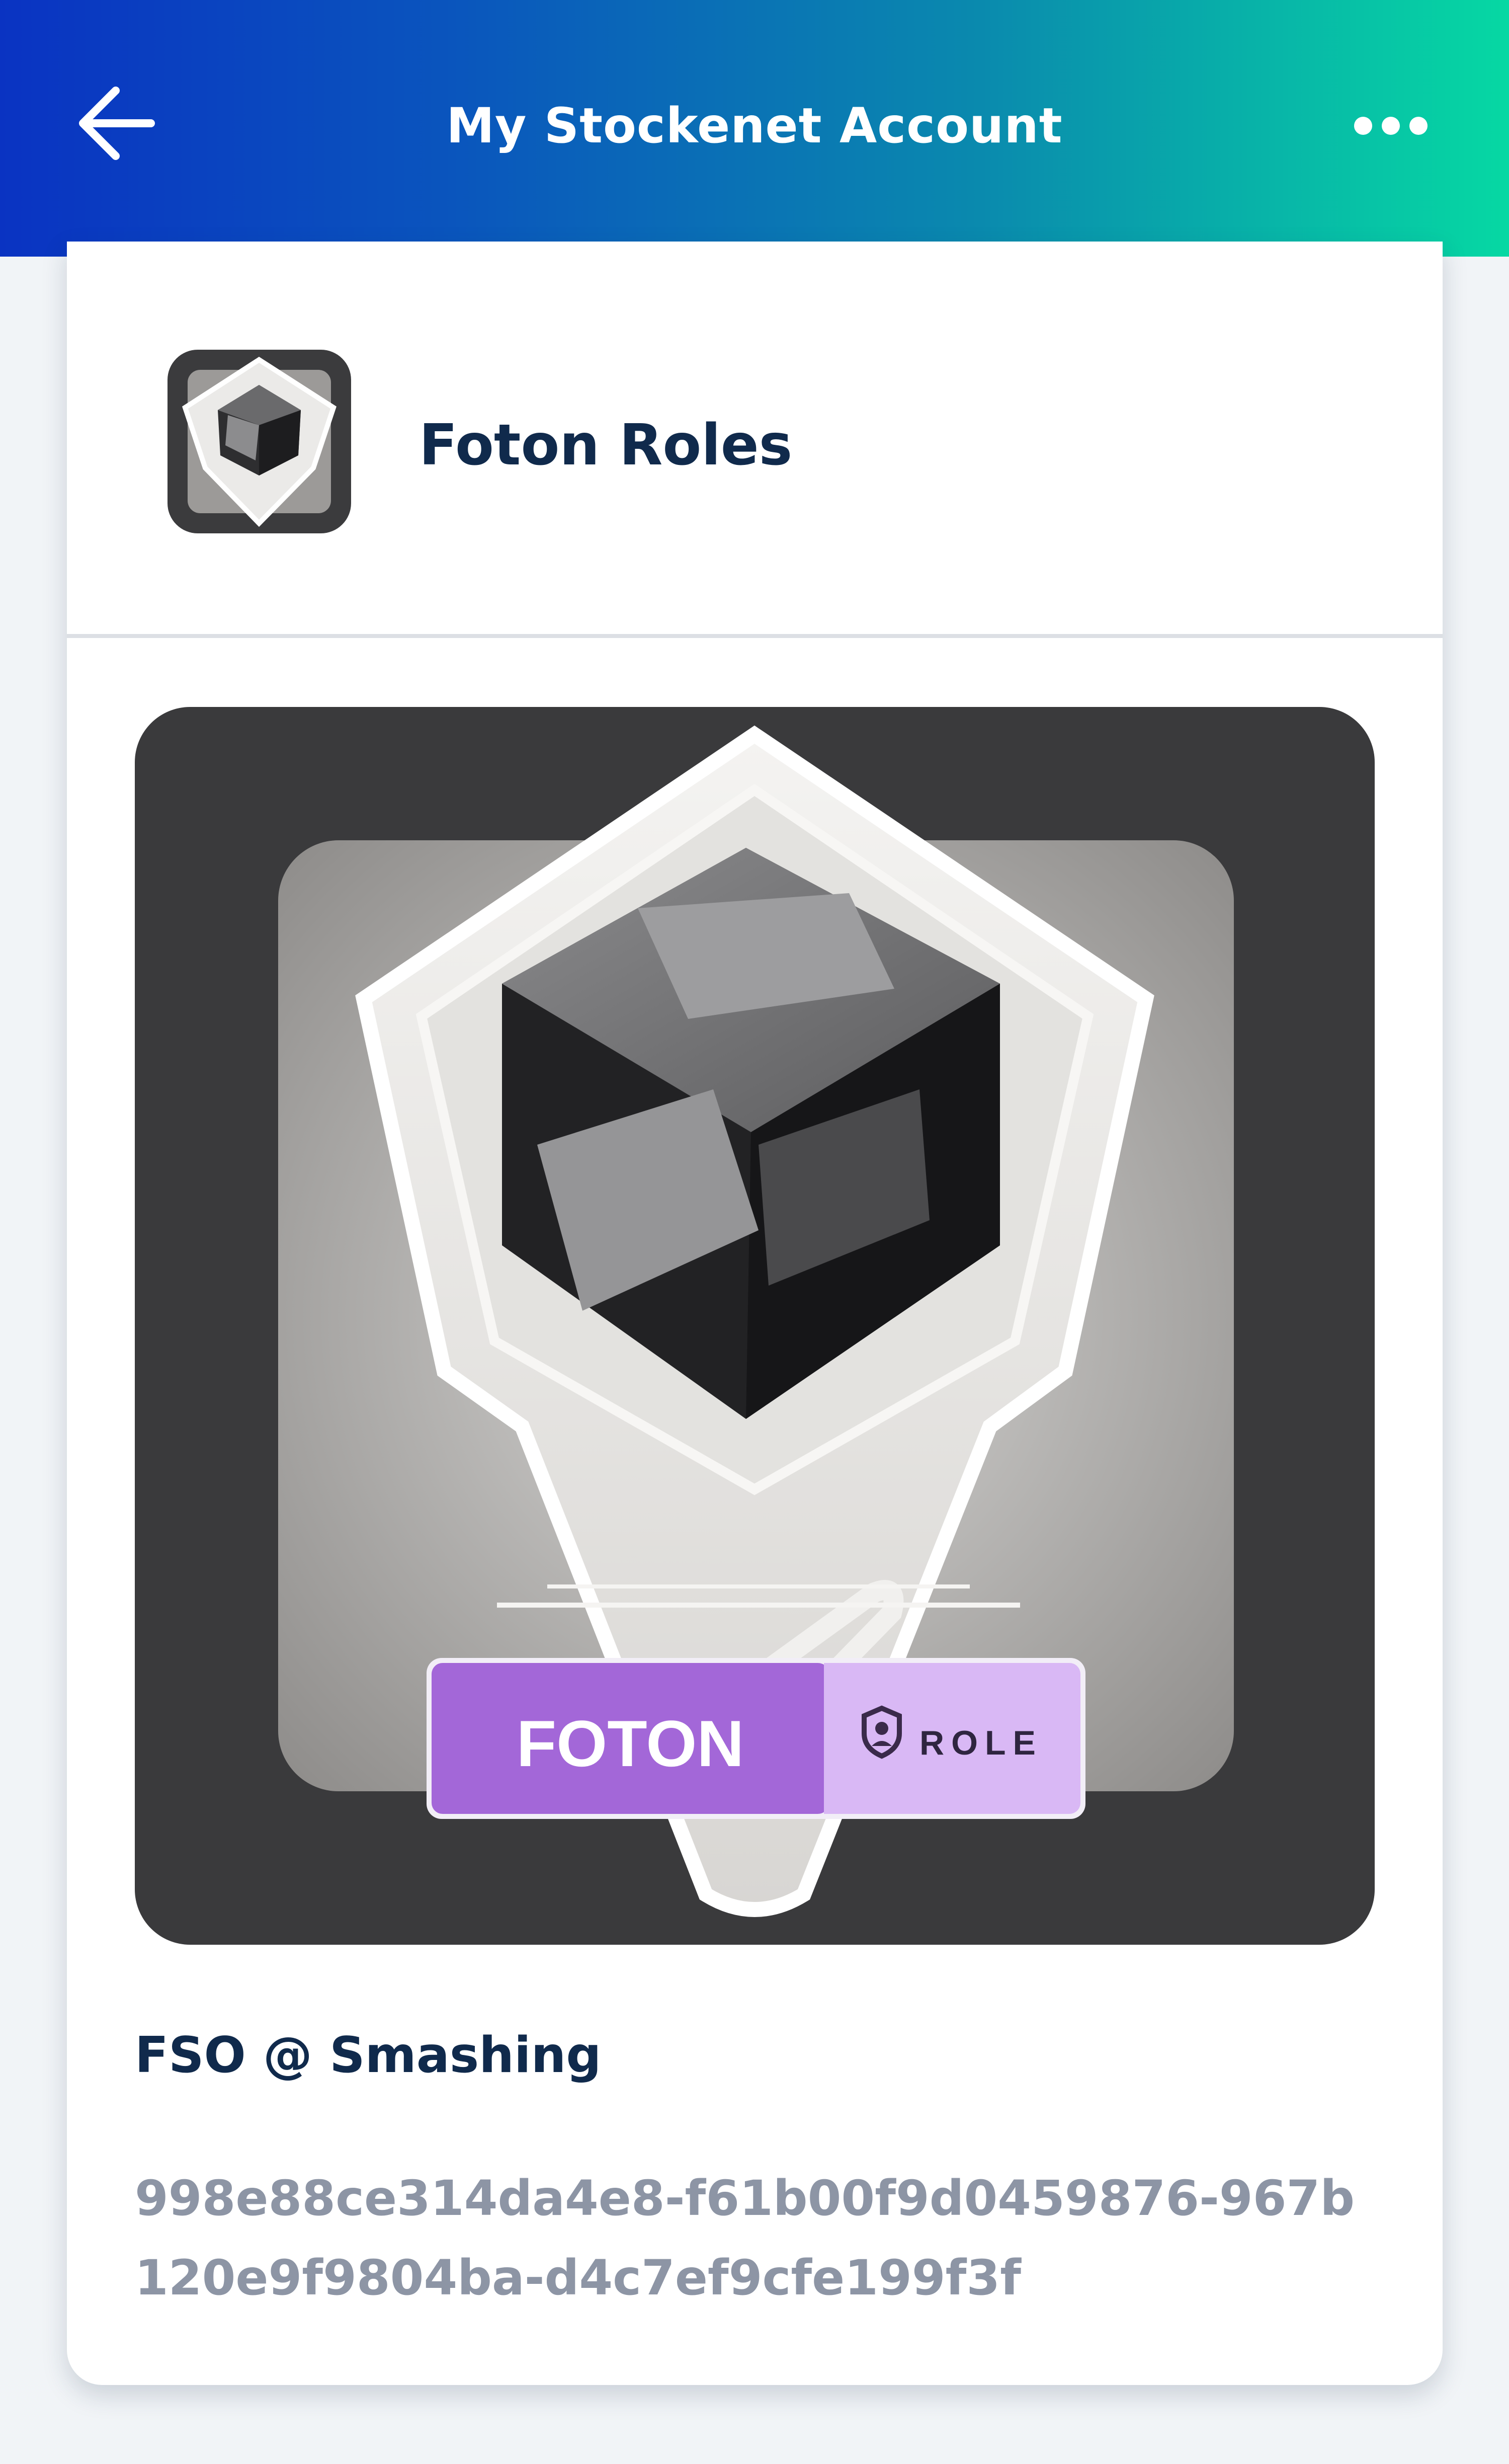  I want to click on collection-name: Foton Roles, so click(606, 445).